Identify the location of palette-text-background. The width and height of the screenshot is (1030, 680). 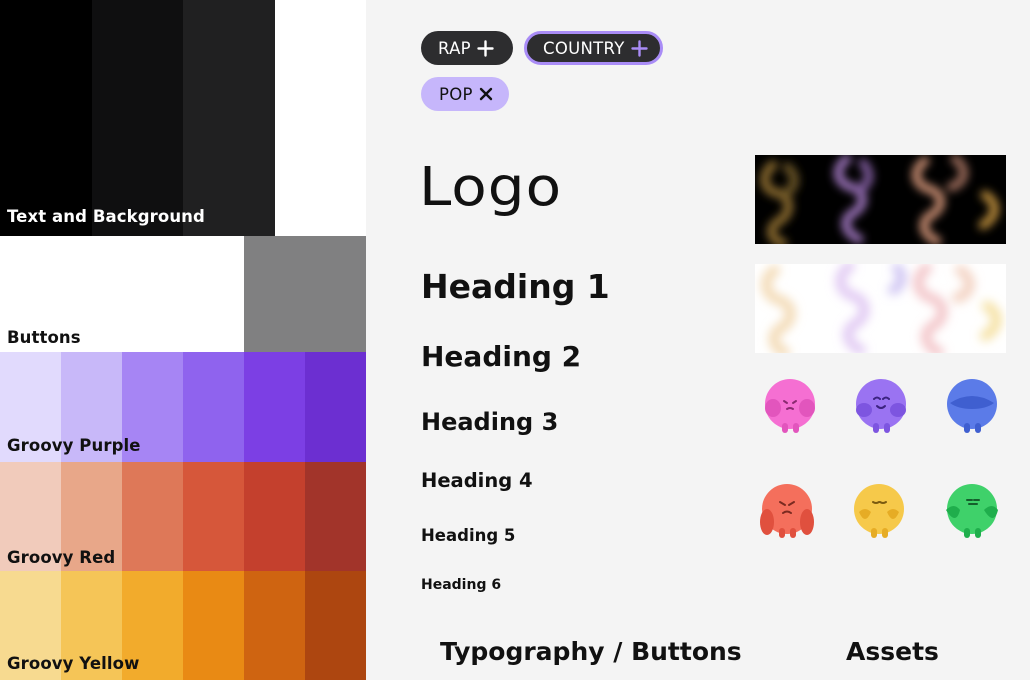
(183, 118).